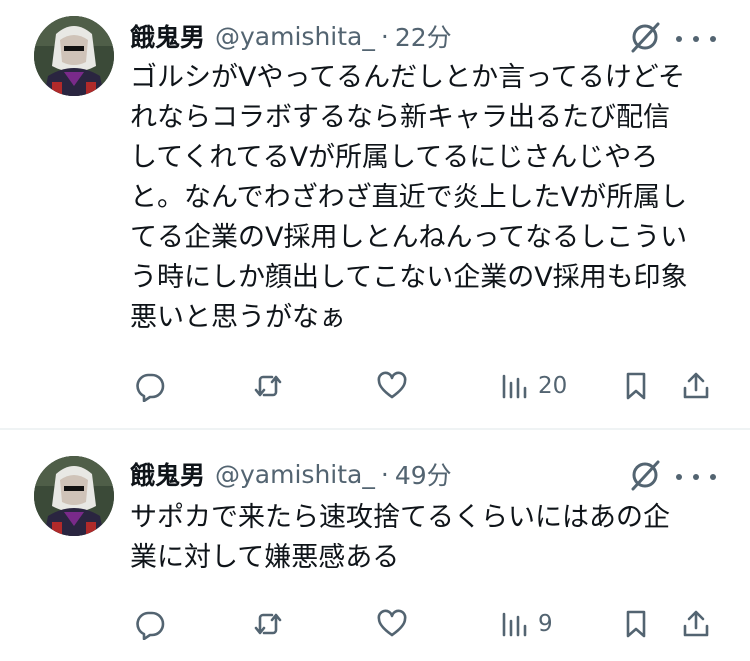 This screenshot has height=661, width=750. I want to click on text-line: う時にしか顔出してこない企業のV採用も印象, so click(409, 277).